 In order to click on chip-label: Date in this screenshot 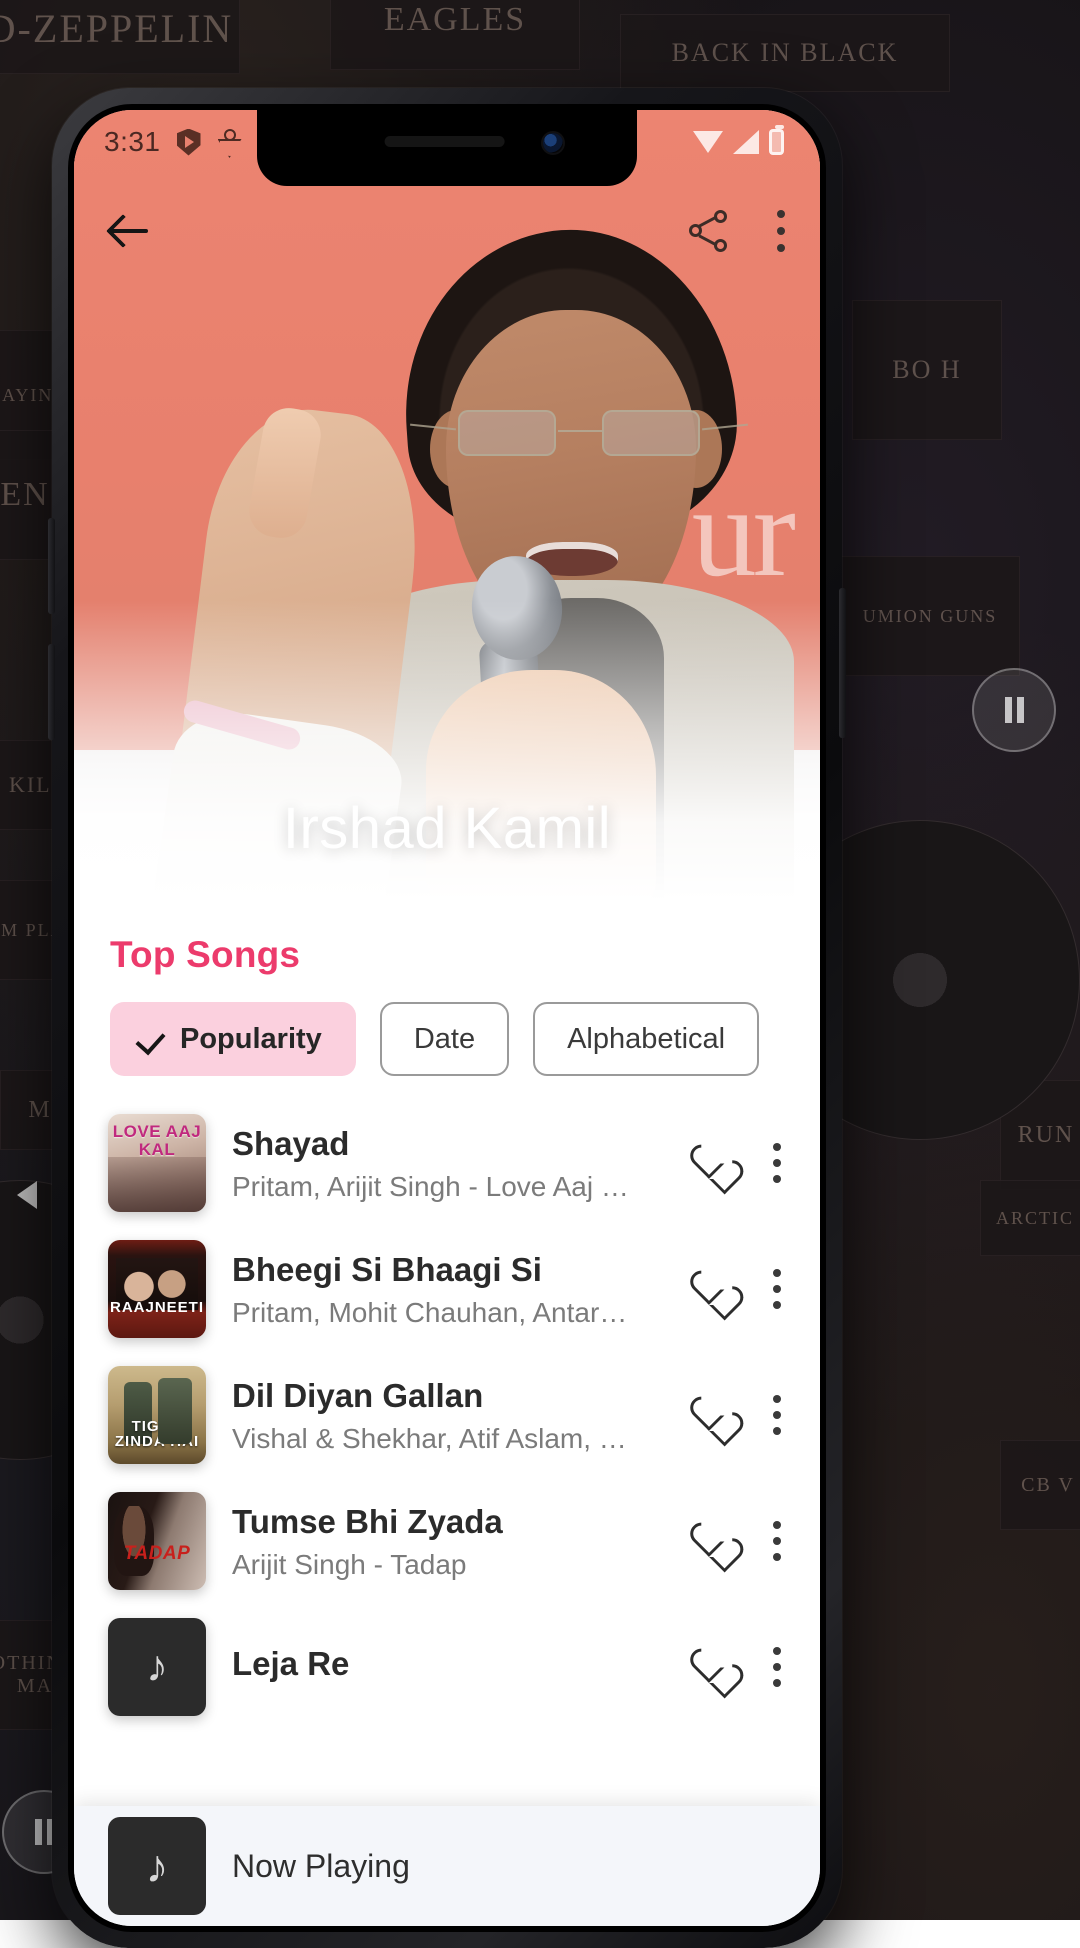, I will do `click(444, 1039)`.